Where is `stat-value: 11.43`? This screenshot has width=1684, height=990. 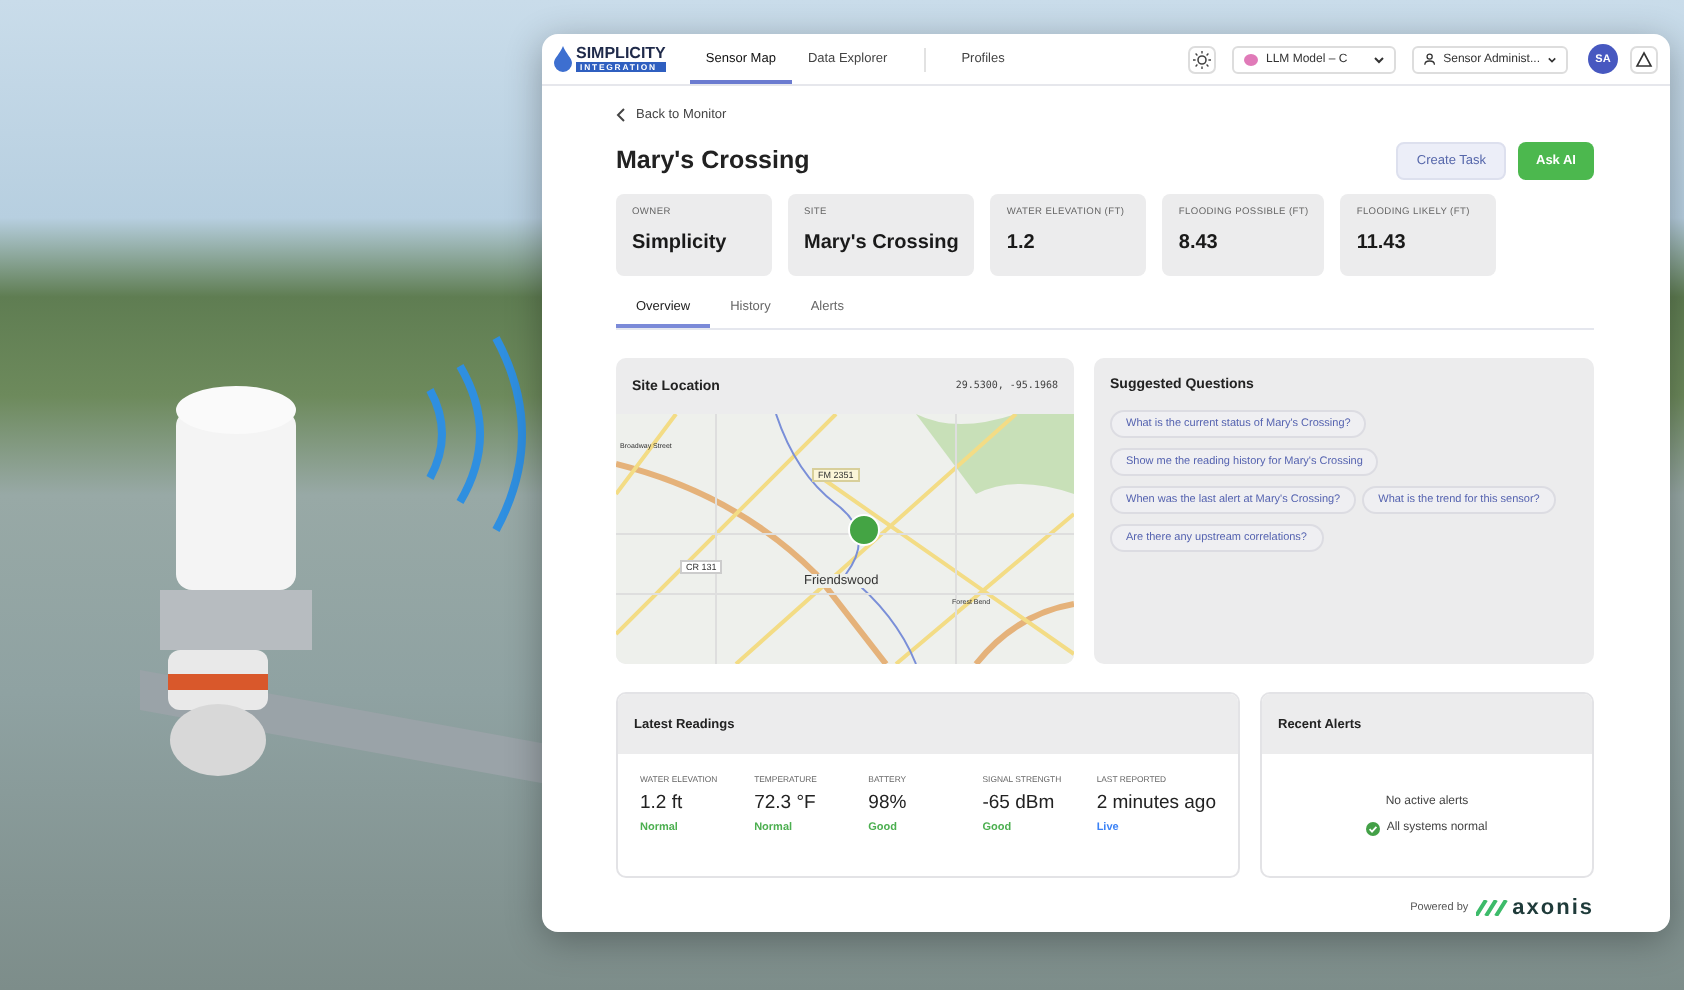
stat-value: 11.43 is located at coordinates (1382, 243).